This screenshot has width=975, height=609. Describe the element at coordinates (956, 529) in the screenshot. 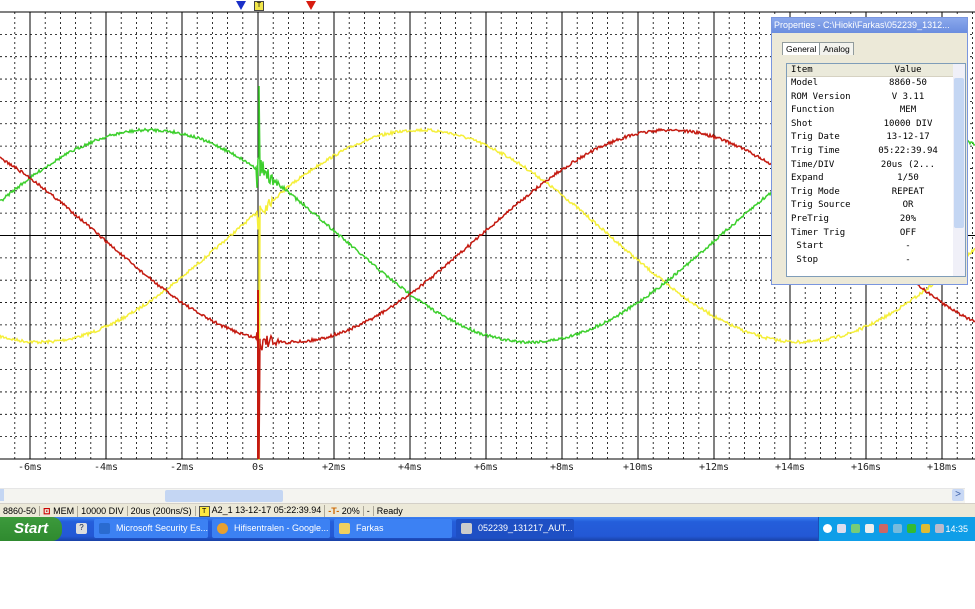

I see `clock: 14:35` at that location.